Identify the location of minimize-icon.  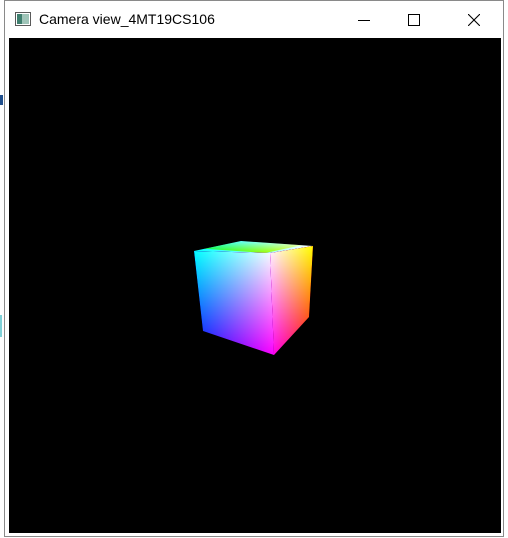
(364, 20).